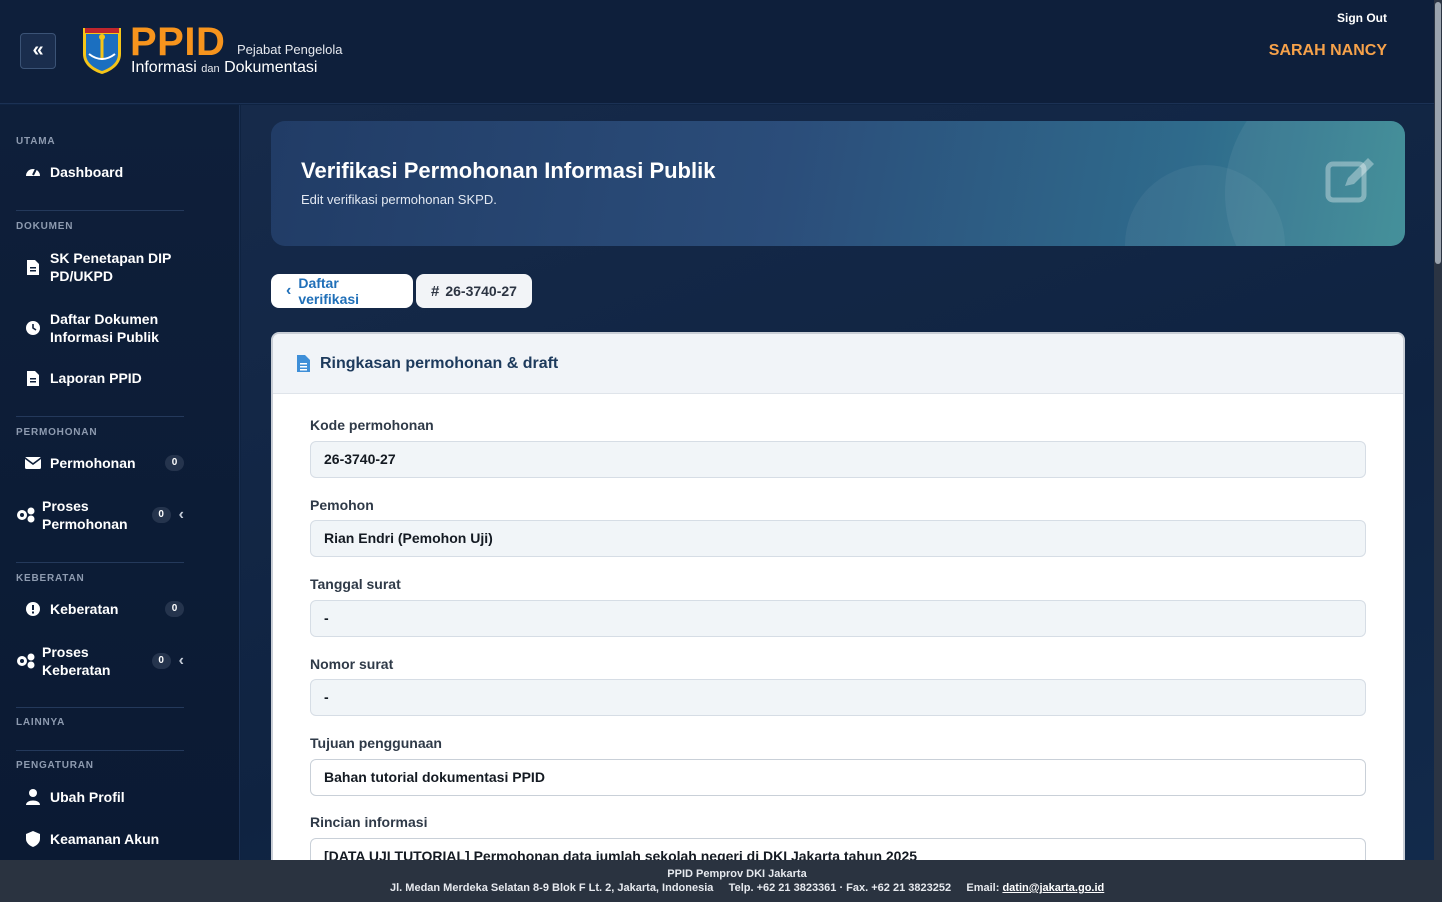 The height and width of the screenshot is (902, 1442). I want to click on sign-out-link: Sign Out, so click(1362, 18).